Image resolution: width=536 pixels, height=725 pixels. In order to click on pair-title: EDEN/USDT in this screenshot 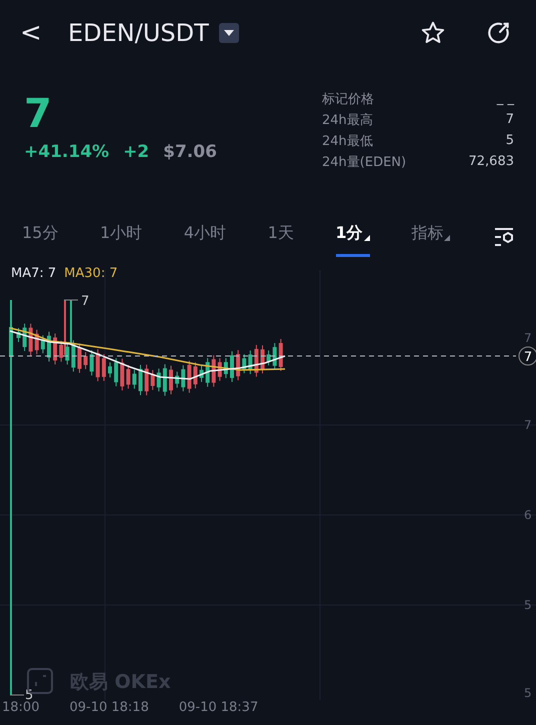, I will do `click(138, 33)`.